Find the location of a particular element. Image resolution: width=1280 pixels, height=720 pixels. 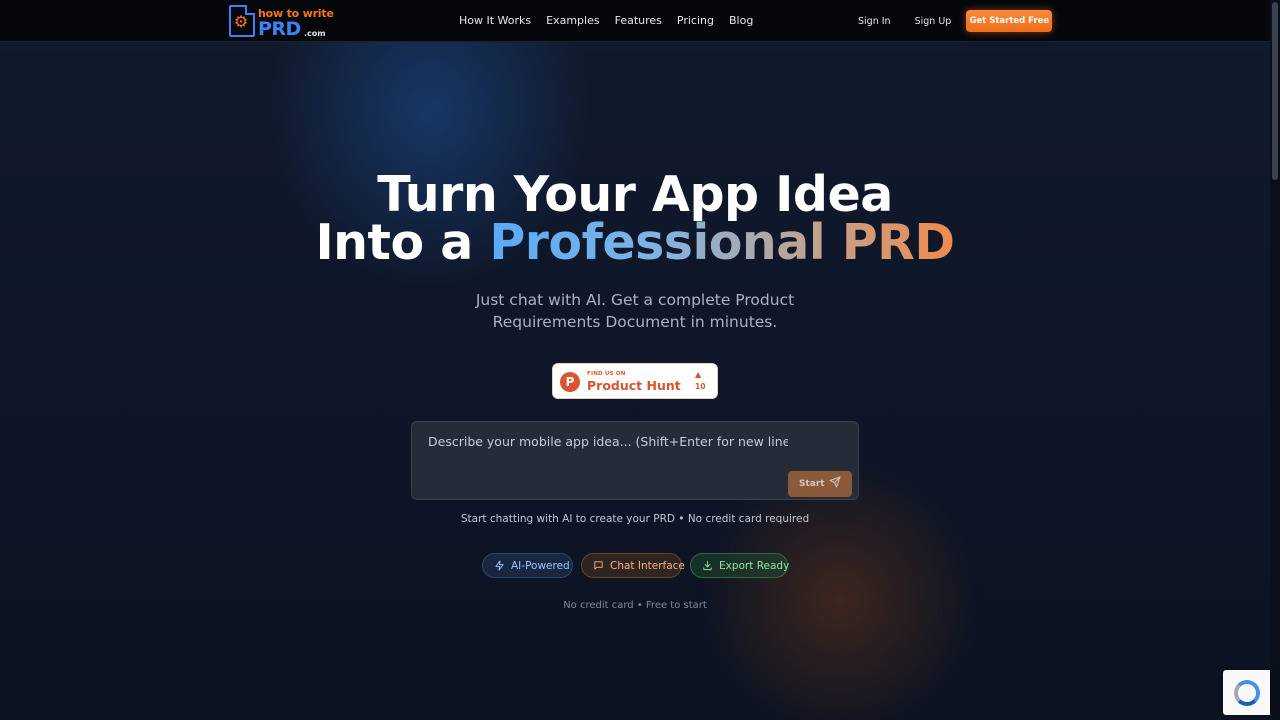

pill-ai-label: AI-Powered is located at coordinates (540, 565).